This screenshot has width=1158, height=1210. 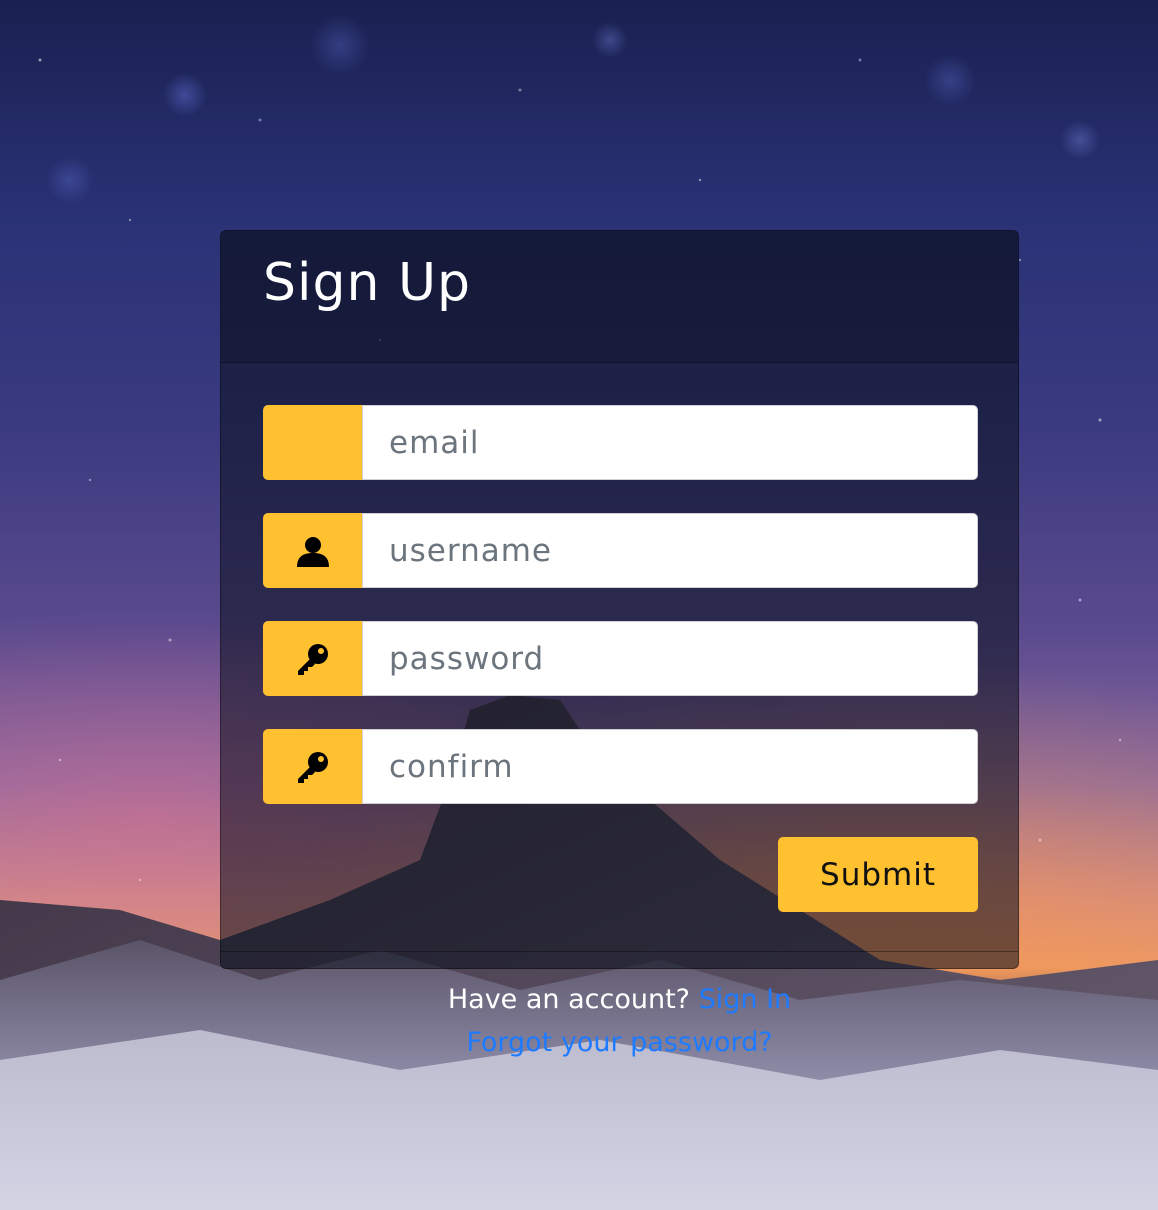 I want to click on password-field-group, so click(x=620, y=658).